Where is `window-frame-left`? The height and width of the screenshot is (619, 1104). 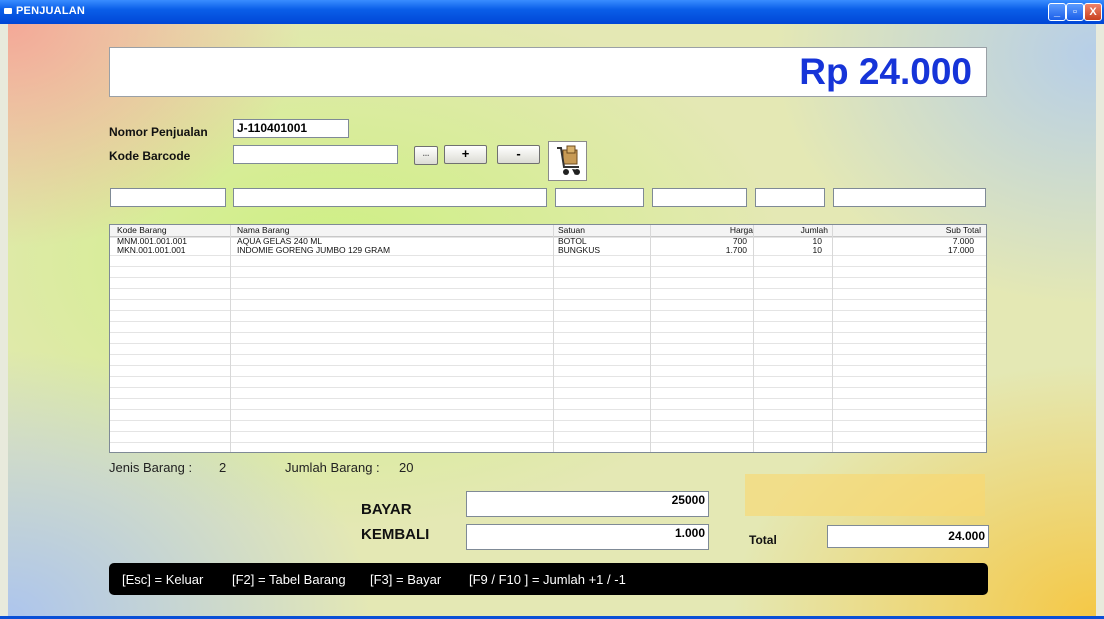 window-frame-left is located at coordinates (4, 321).